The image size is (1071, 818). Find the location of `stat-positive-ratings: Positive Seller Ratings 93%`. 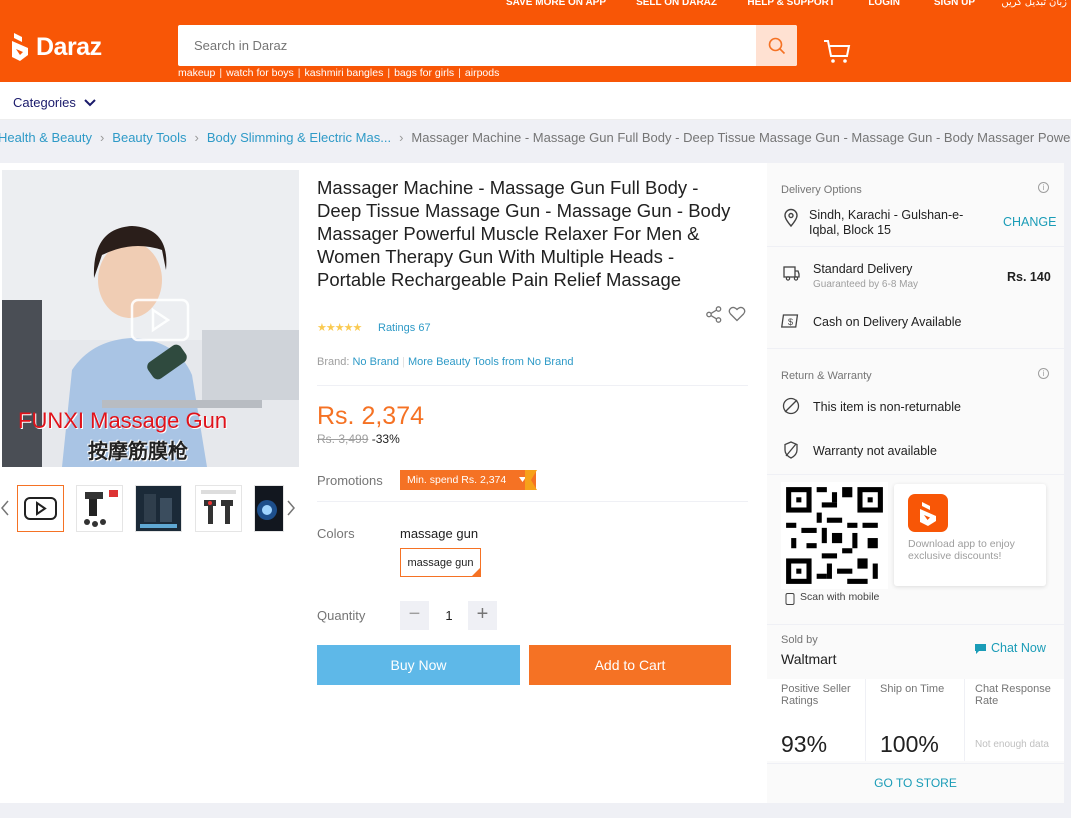

stat-positive-ratings: Positive Seller Ratings 93% is located at coordinates (816, 720).